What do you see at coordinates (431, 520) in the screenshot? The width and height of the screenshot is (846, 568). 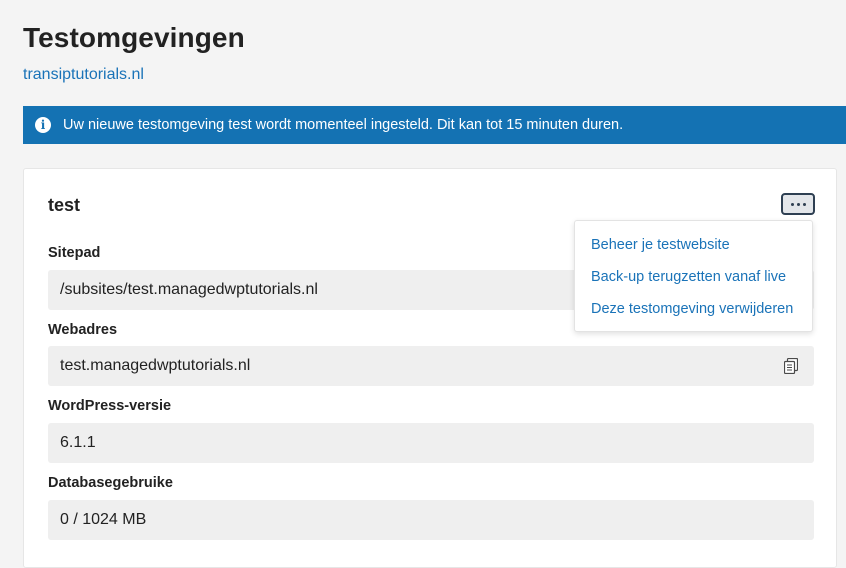 I see `database-usage-value: 0 / 1024 MB` at bounding box center [431, 520].